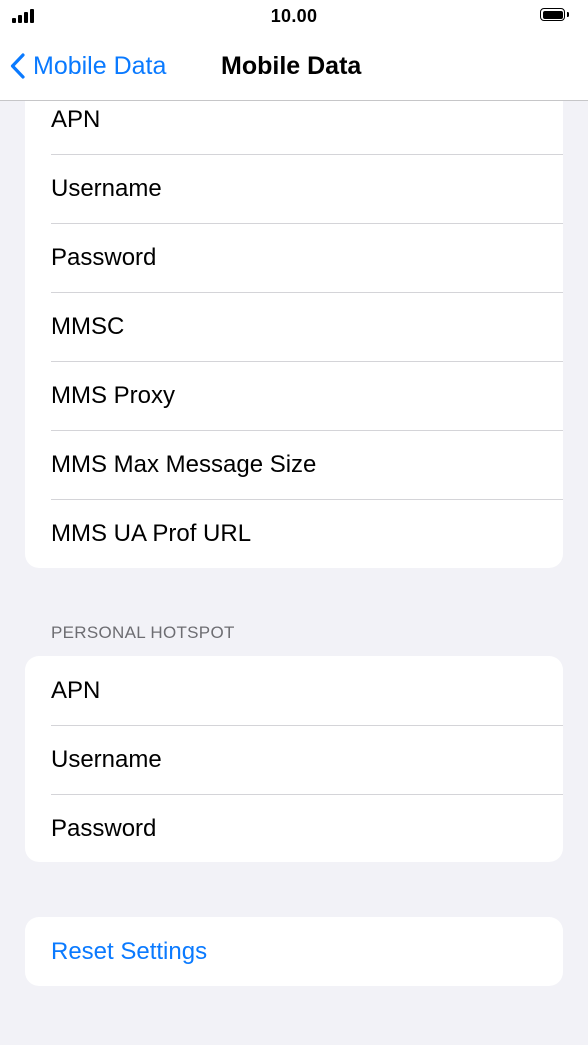 This screenshot has width=588, height=1045. What do you see at coordinates (104, 257) in the screenshot?
I see `password-label: Password` at bounding box center [104, 257].